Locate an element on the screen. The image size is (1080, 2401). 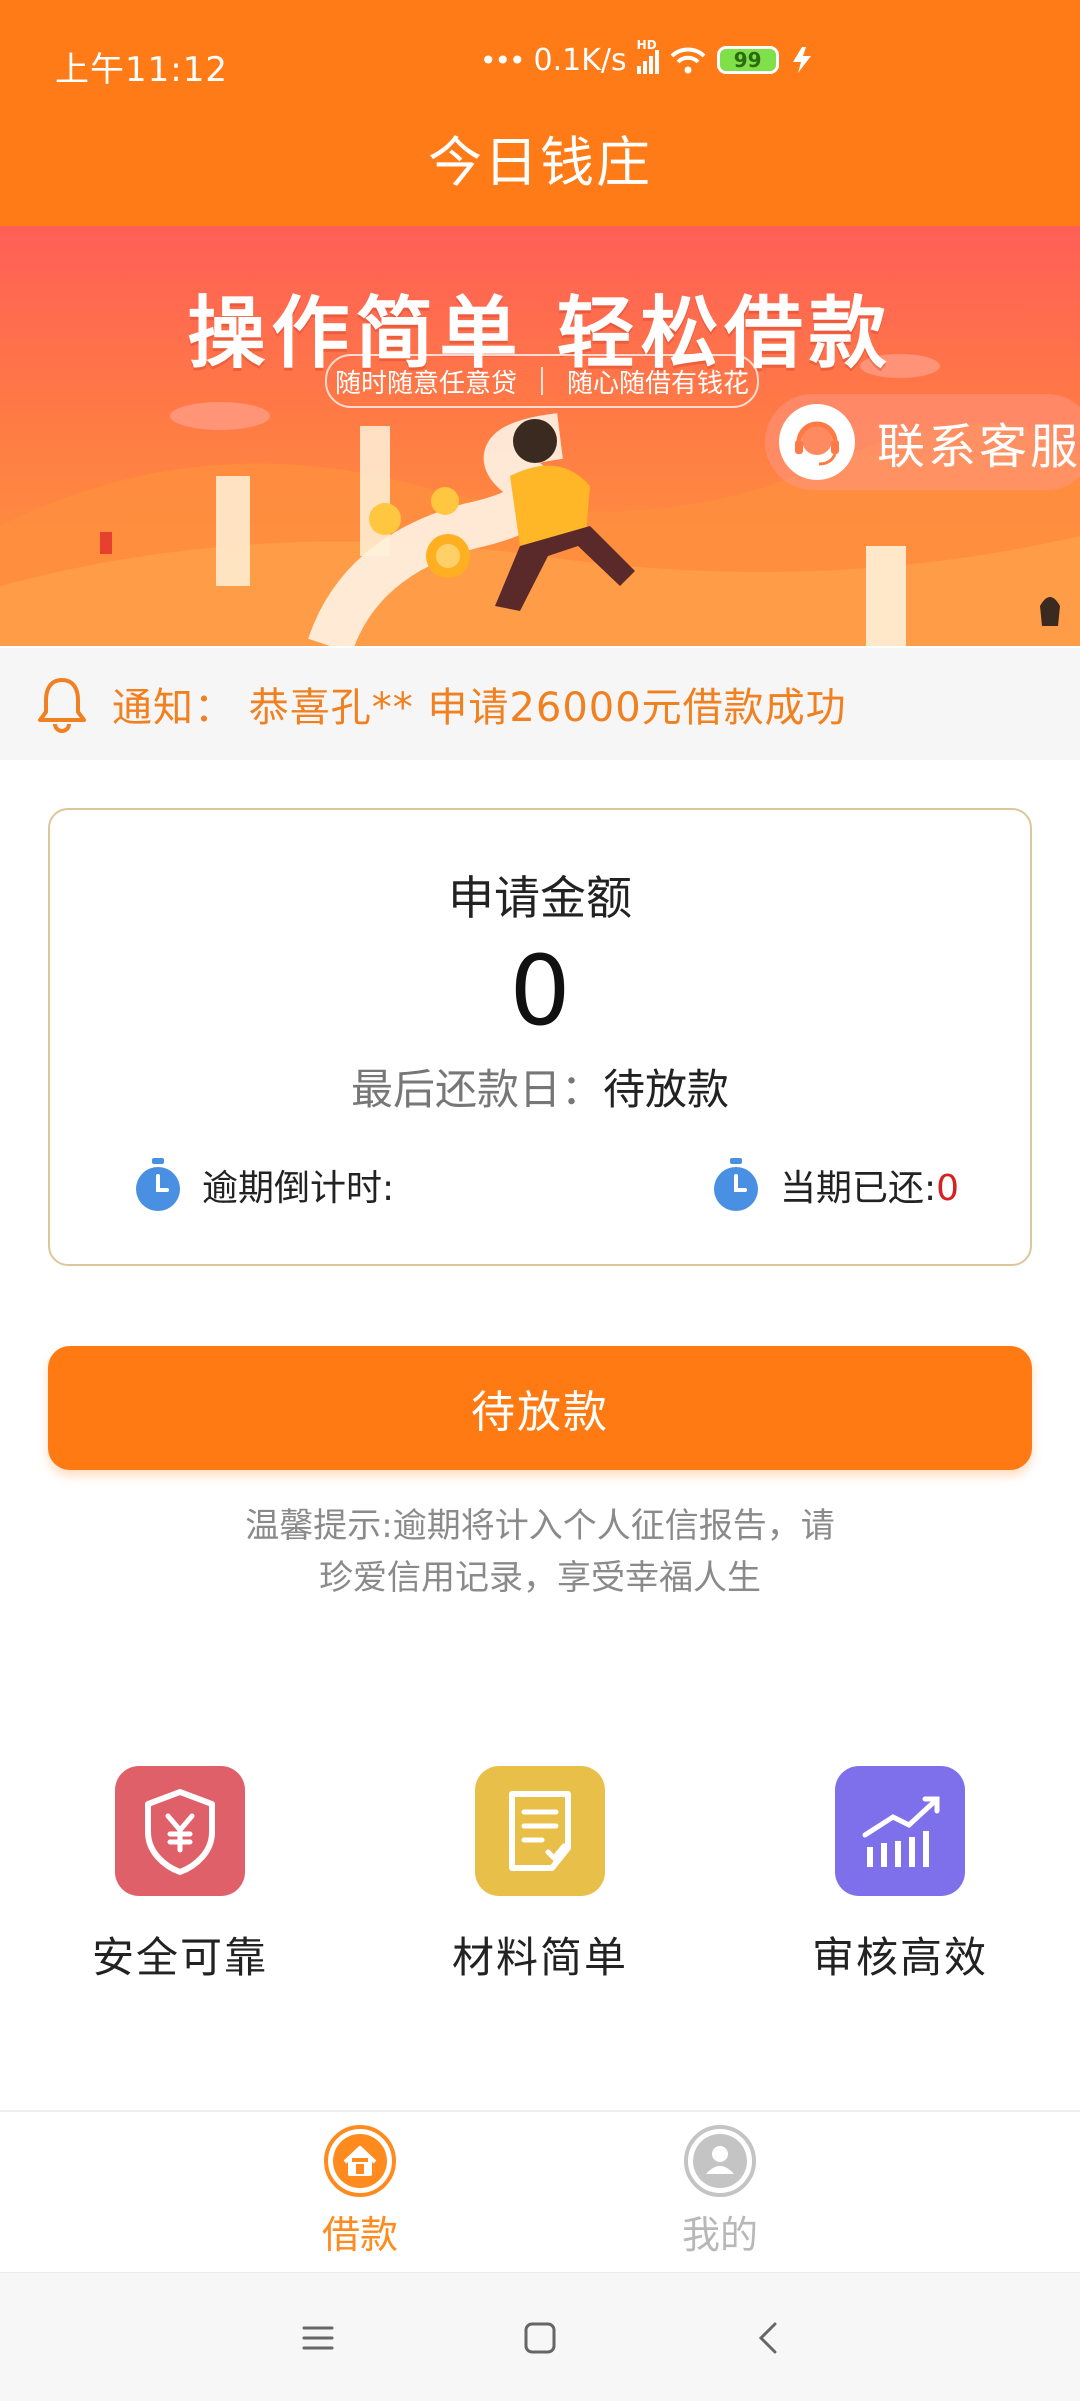
loan-amount-title: 申请金额 is located at coordinates (540, 898).